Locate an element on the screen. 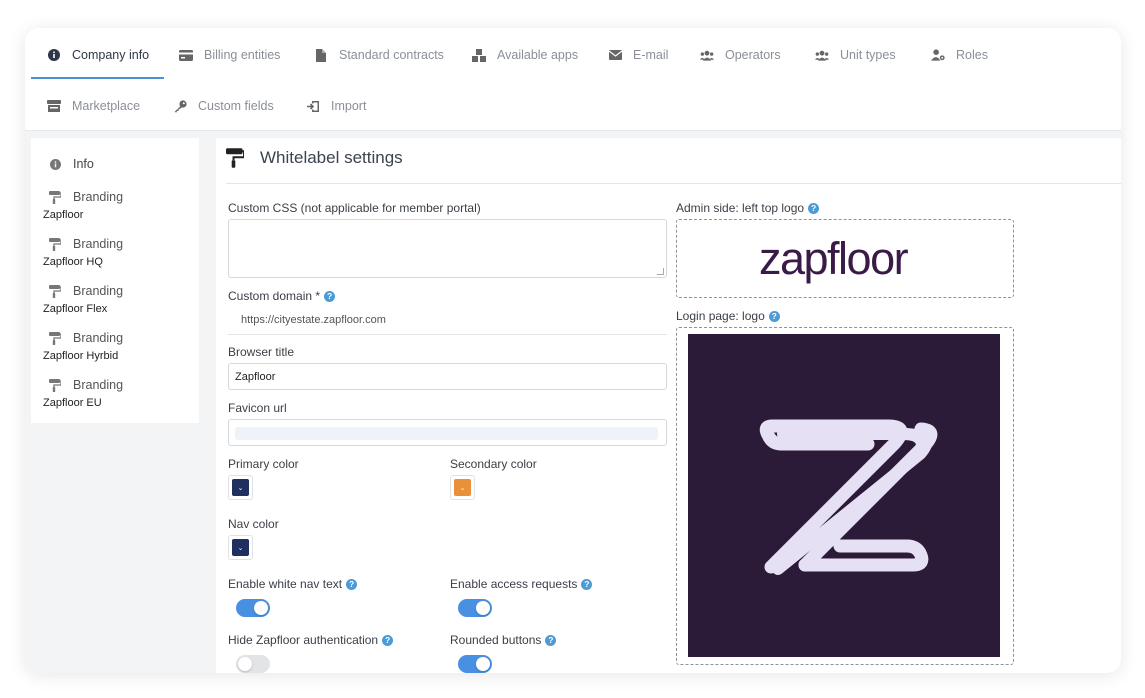 The height and width of the screenshot is (698, 1145). primary-color-picker: ⌄ is located at coordinates (240, 487).